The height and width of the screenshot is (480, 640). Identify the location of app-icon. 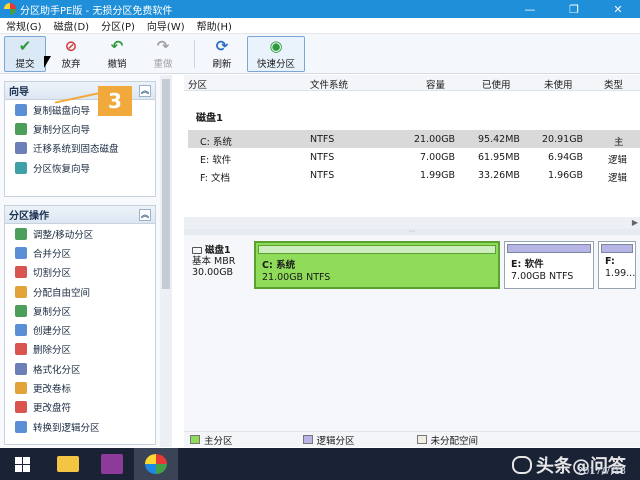
(10, 9).